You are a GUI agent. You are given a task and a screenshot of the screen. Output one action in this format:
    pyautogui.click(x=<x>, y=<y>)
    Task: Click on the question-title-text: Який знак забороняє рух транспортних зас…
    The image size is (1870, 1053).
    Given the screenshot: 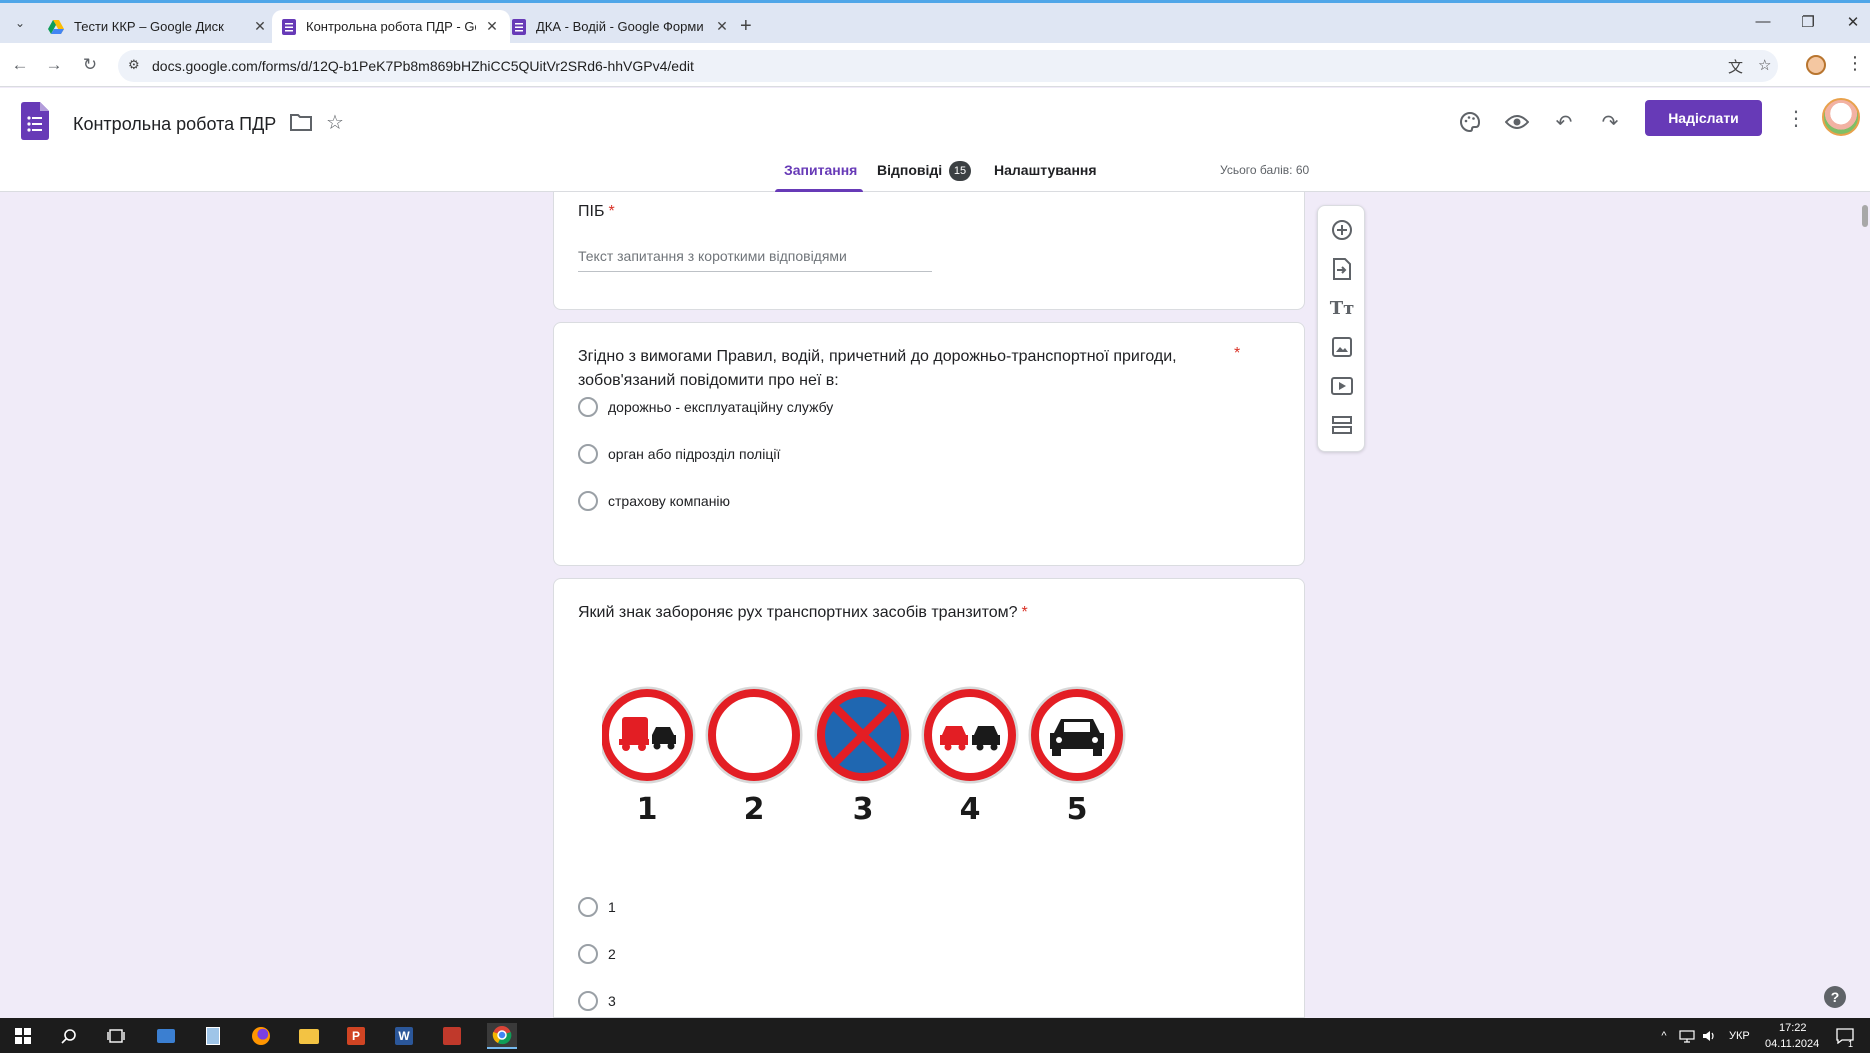 What is the action you would take?
    pyautogui.click(x=798, y=612)
    